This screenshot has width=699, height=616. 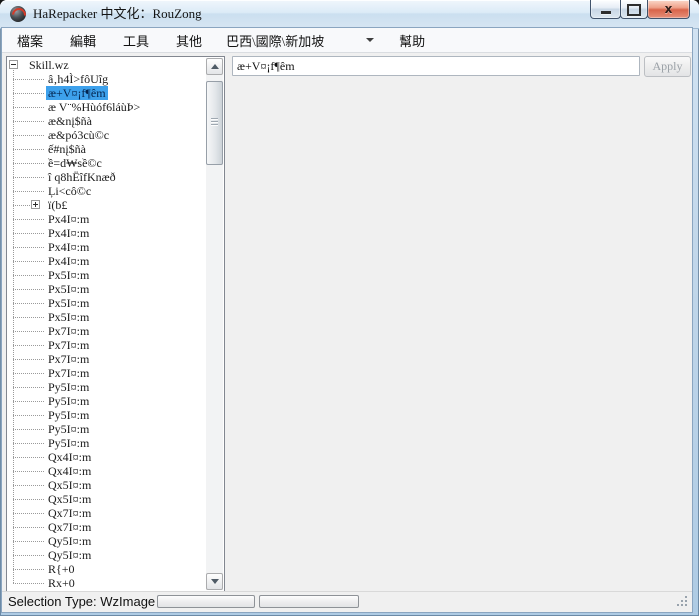 What do you see at coordinates (117, 13) in the screenshot?
I see `window-title: HaRepacker 中文化：RouZong` at bounding box center [117, 13].